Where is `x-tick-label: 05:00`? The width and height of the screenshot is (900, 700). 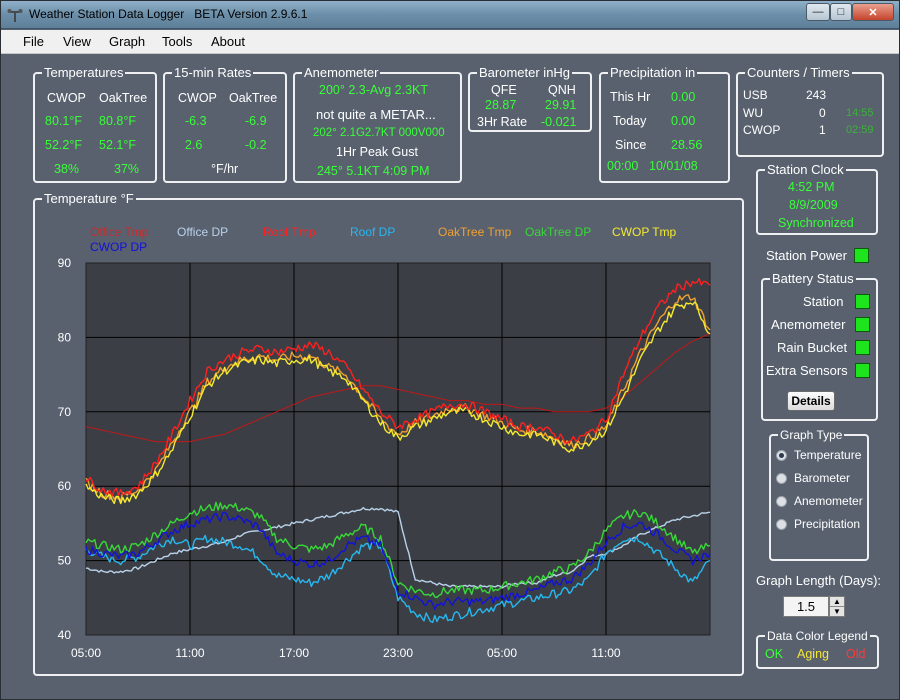 x-tick-label: 05:00 is located at coordinates (502, 653).